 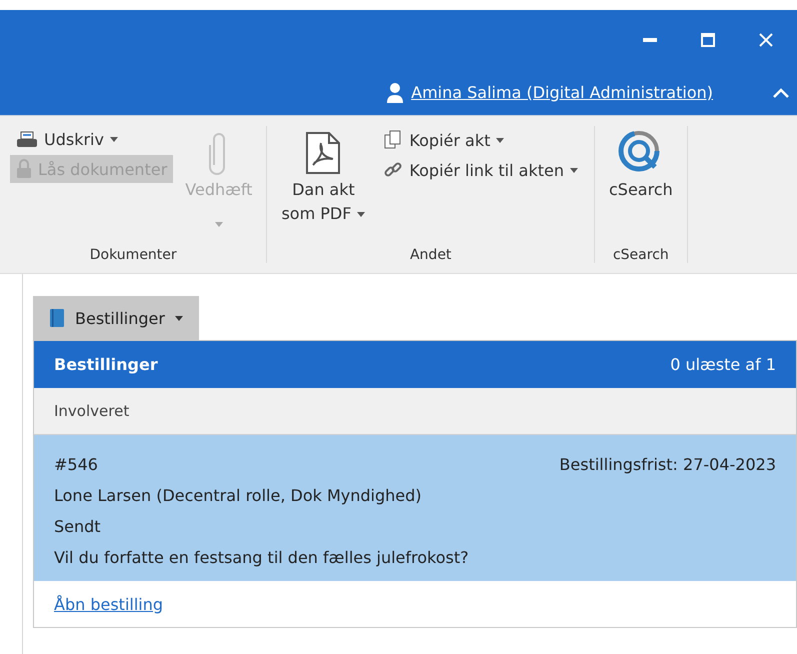 What do you see at coordinates (667, 464) in the screenshot?
I see `order-deadline: Bestillingsfrist: 27-04-2023` at bounding box center [667, 464].